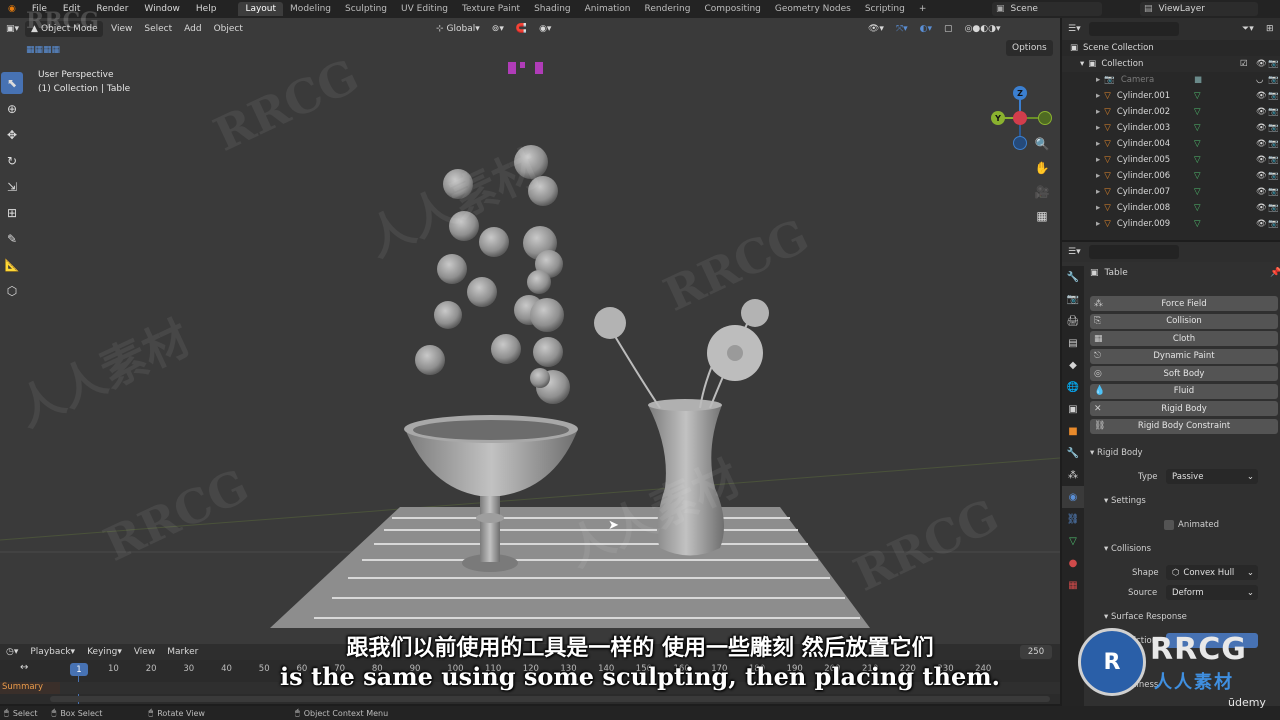 The width and height of the screenshot is (1280, 720). What do you see at coordinates (1184, 356) in the screenshot?
I see `physics-dynamic-paint-button: ⎋ Dynamic Paint` at bounding box center [1184, 356].